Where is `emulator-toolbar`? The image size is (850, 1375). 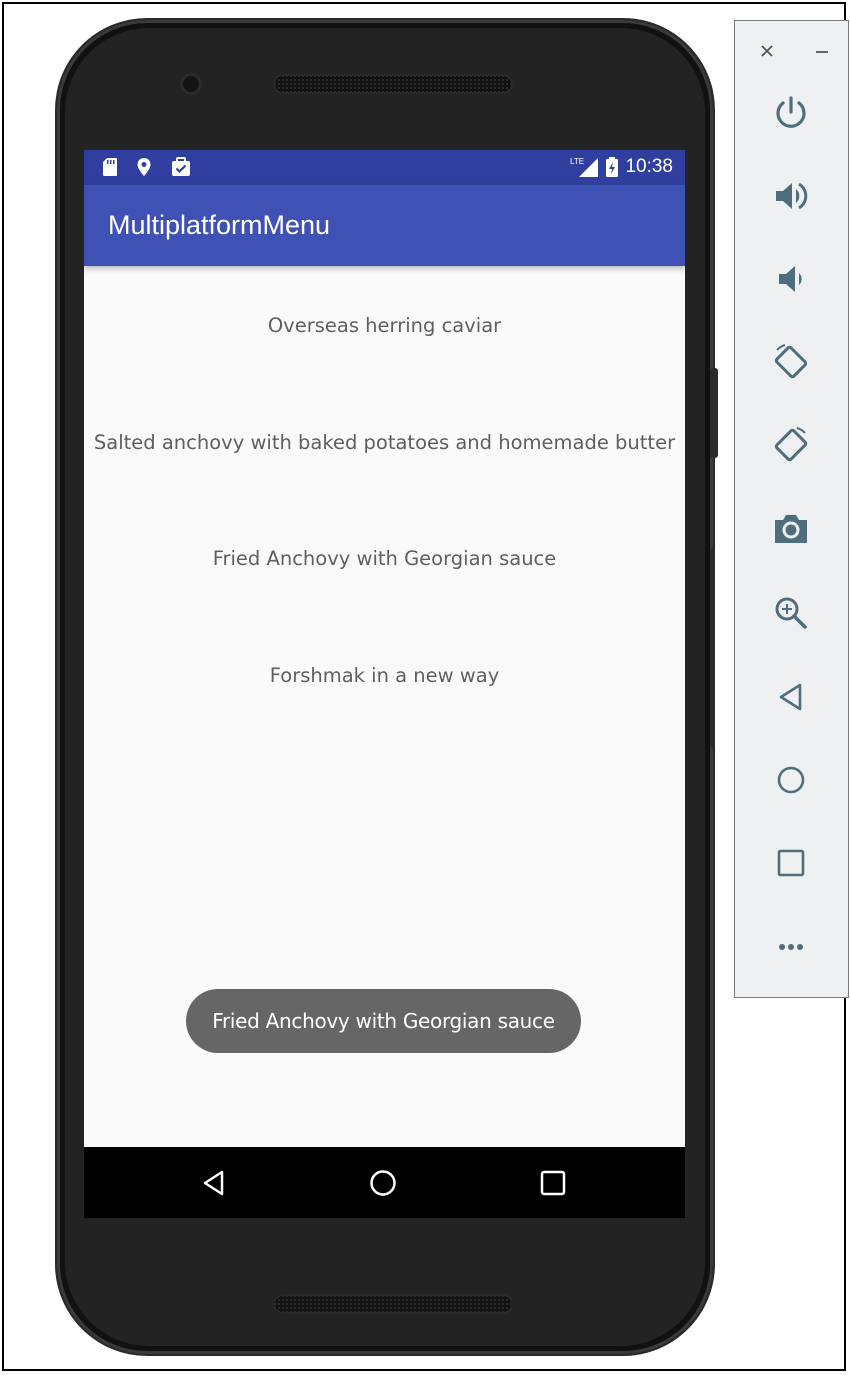 emulator-toolbar is located at coordinates (791, 509).